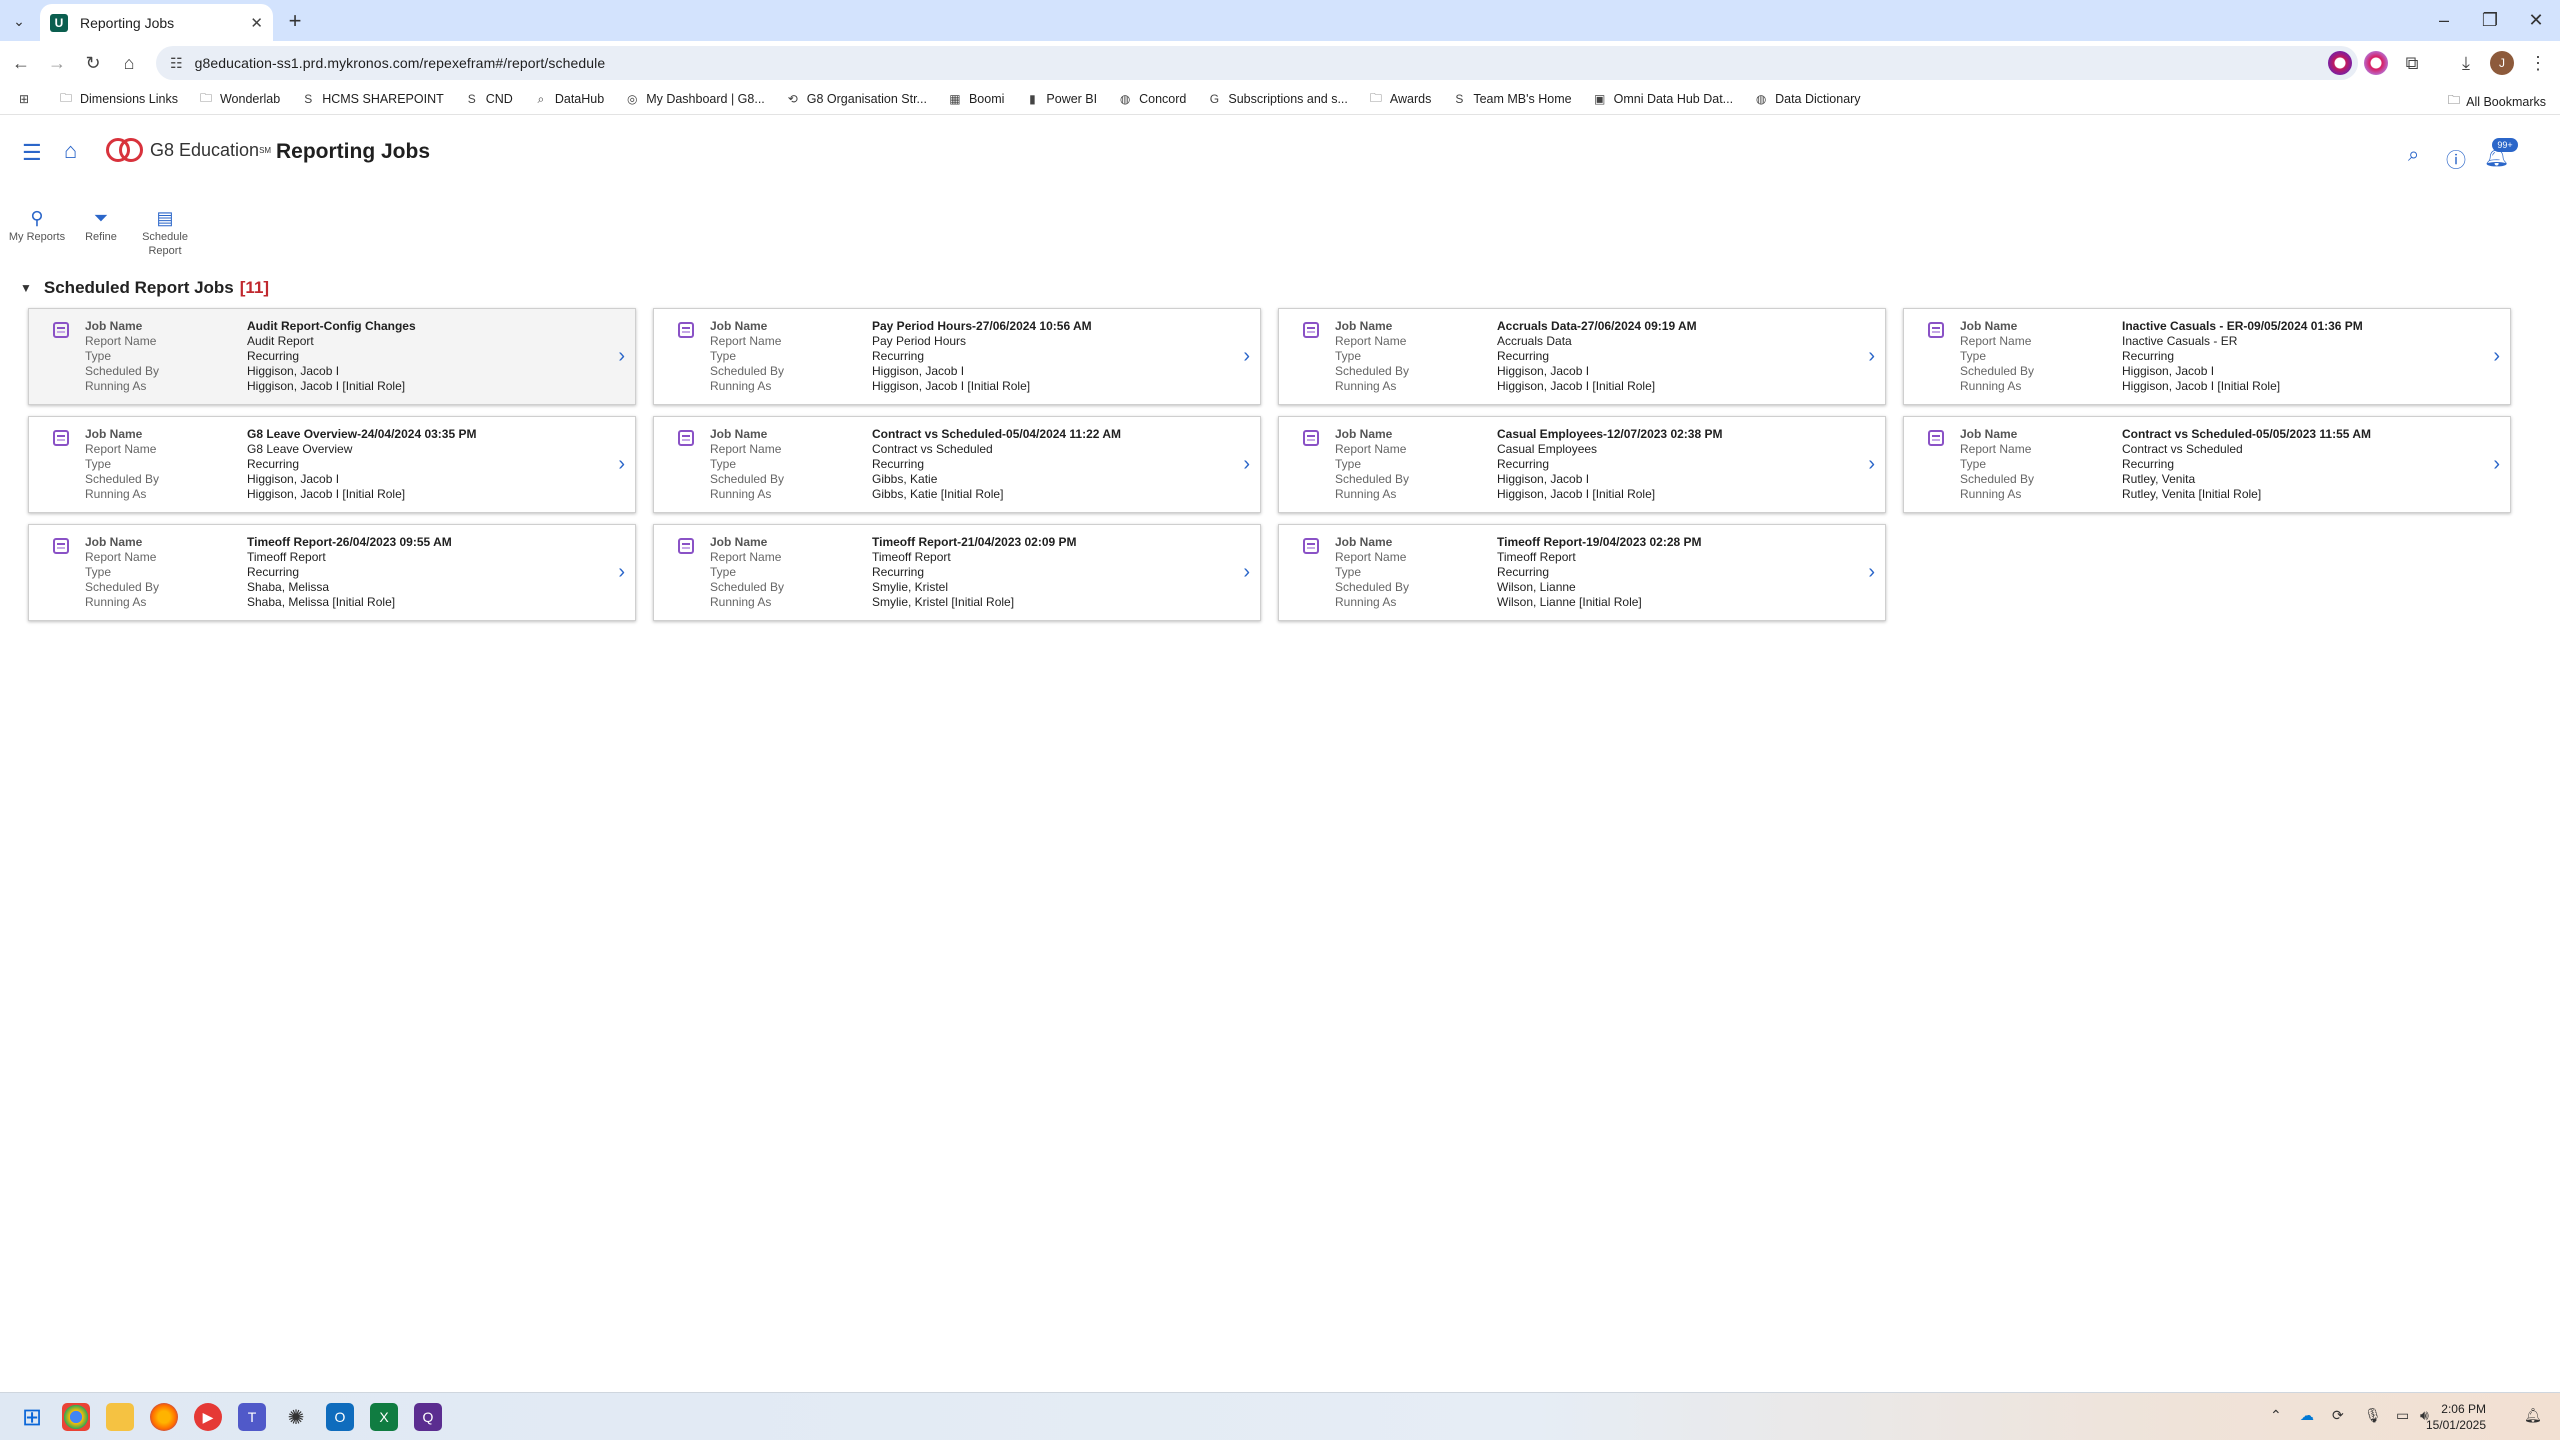 Image resolution: width=2560 pixels, height=1440 pixels. I want to click on openai-icon: ✺, so click(296, 1417).